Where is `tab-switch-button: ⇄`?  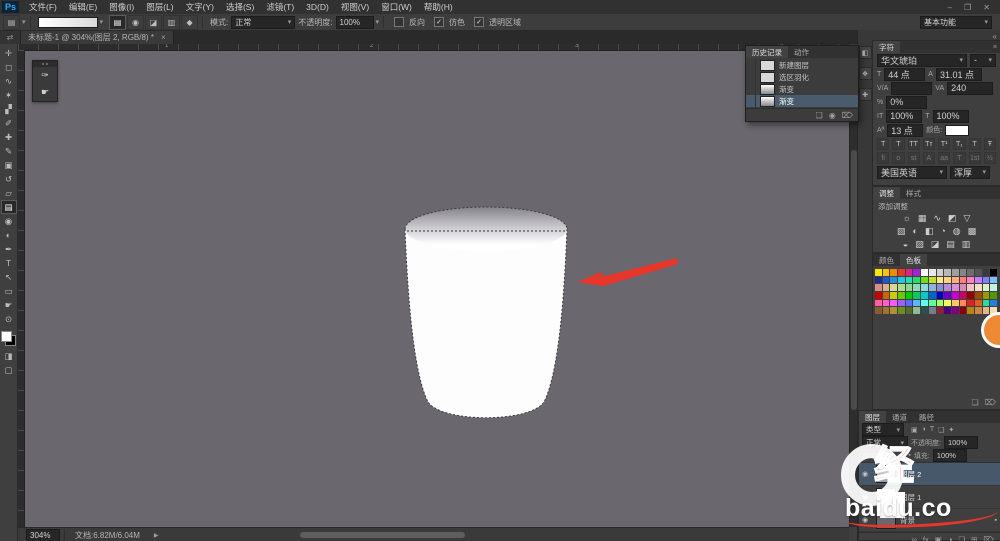
tab-switch-button: ⇄ is located at coordinates (10, 37).